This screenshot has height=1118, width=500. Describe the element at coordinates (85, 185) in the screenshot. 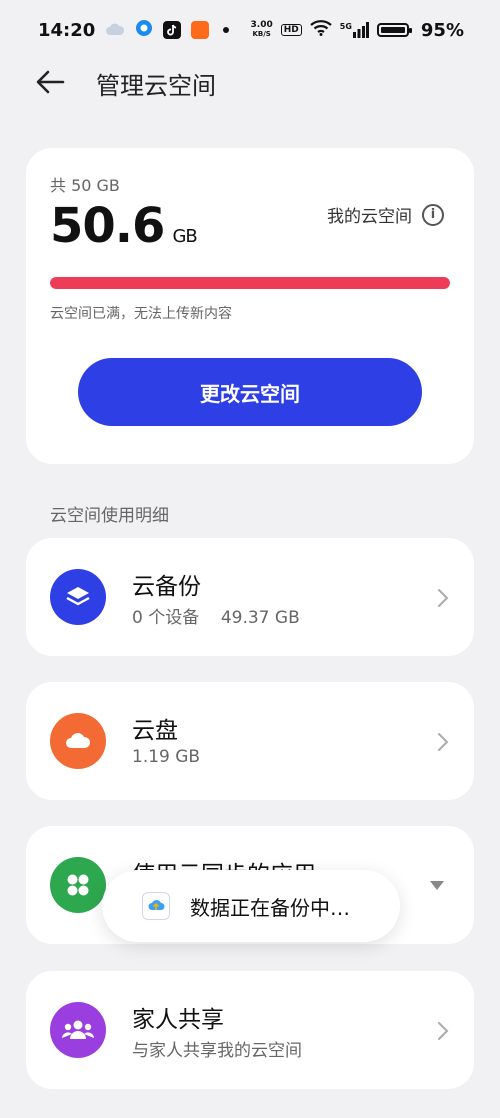

I see `storage-quota: 共 50 GB` at that location.